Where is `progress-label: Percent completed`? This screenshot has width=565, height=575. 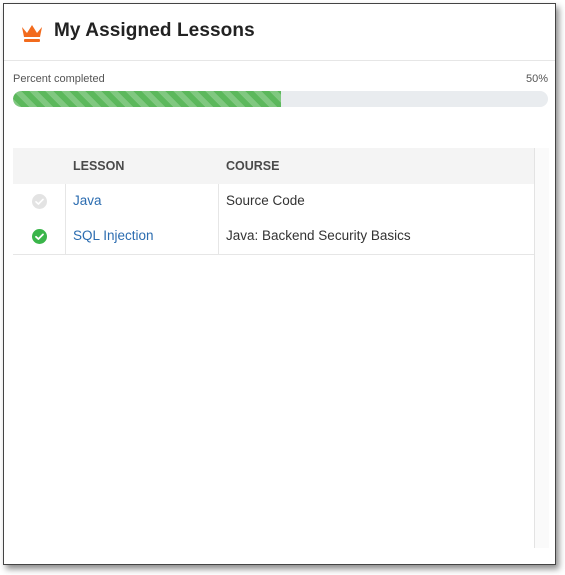 progress-label: Percent completed is located at coordinates (59, 79).